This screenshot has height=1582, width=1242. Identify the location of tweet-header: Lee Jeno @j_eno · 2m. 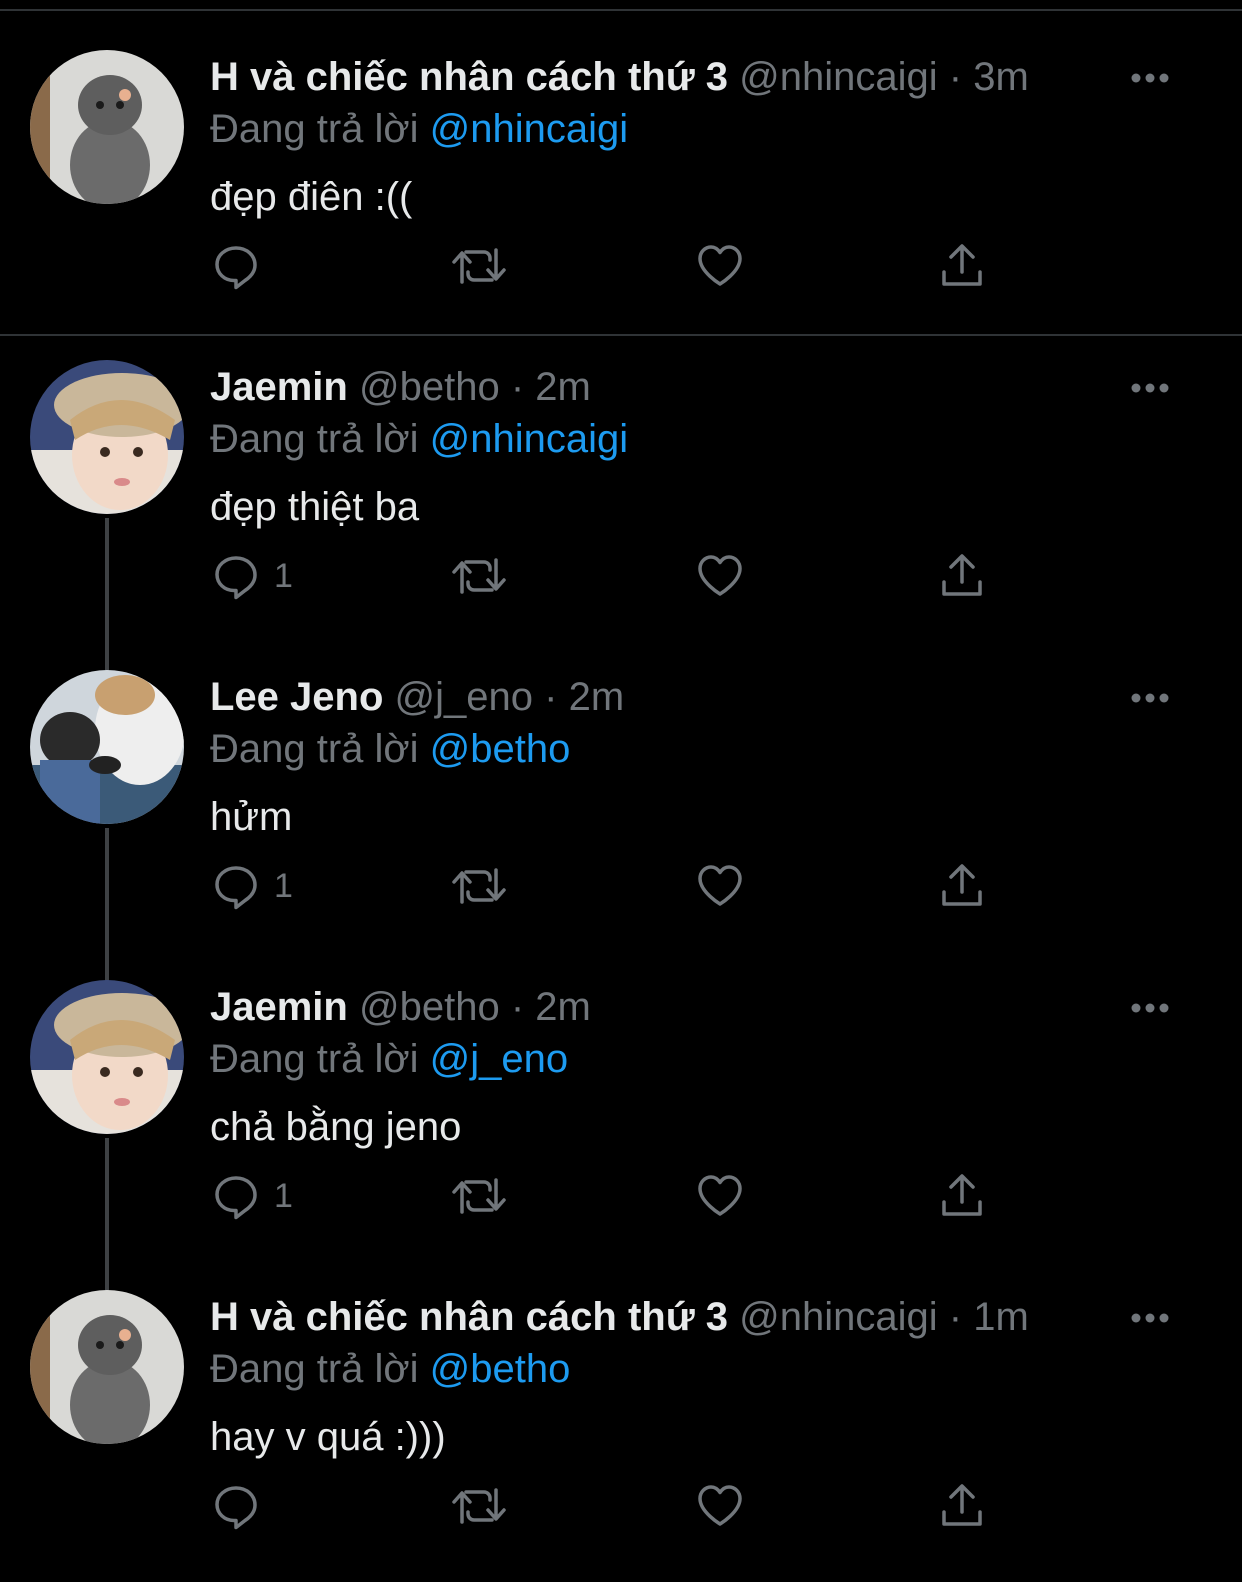
(417, 697).